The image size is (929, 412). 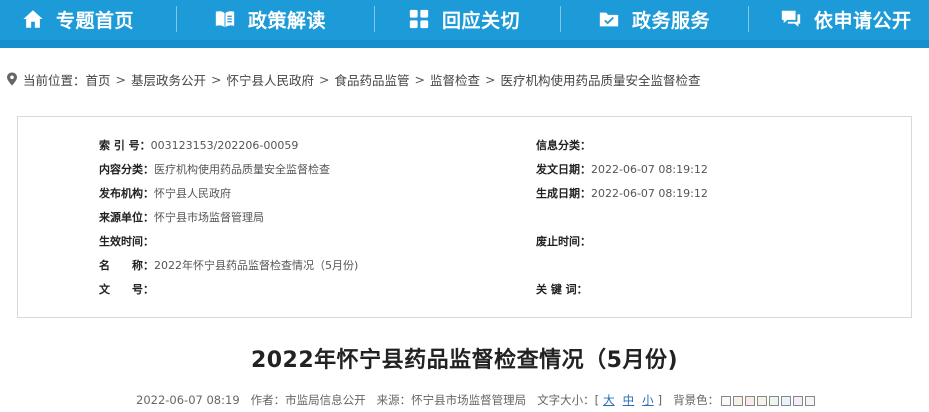 I want to click on book-icon, so click(x=225, y=19).